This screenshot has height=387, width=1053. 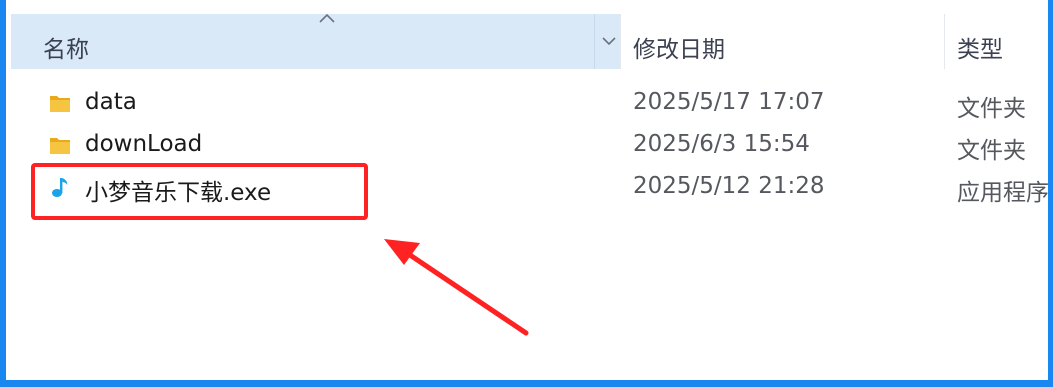 I want to click on column-header-name-label: 名称, so click(x=66, y=50).